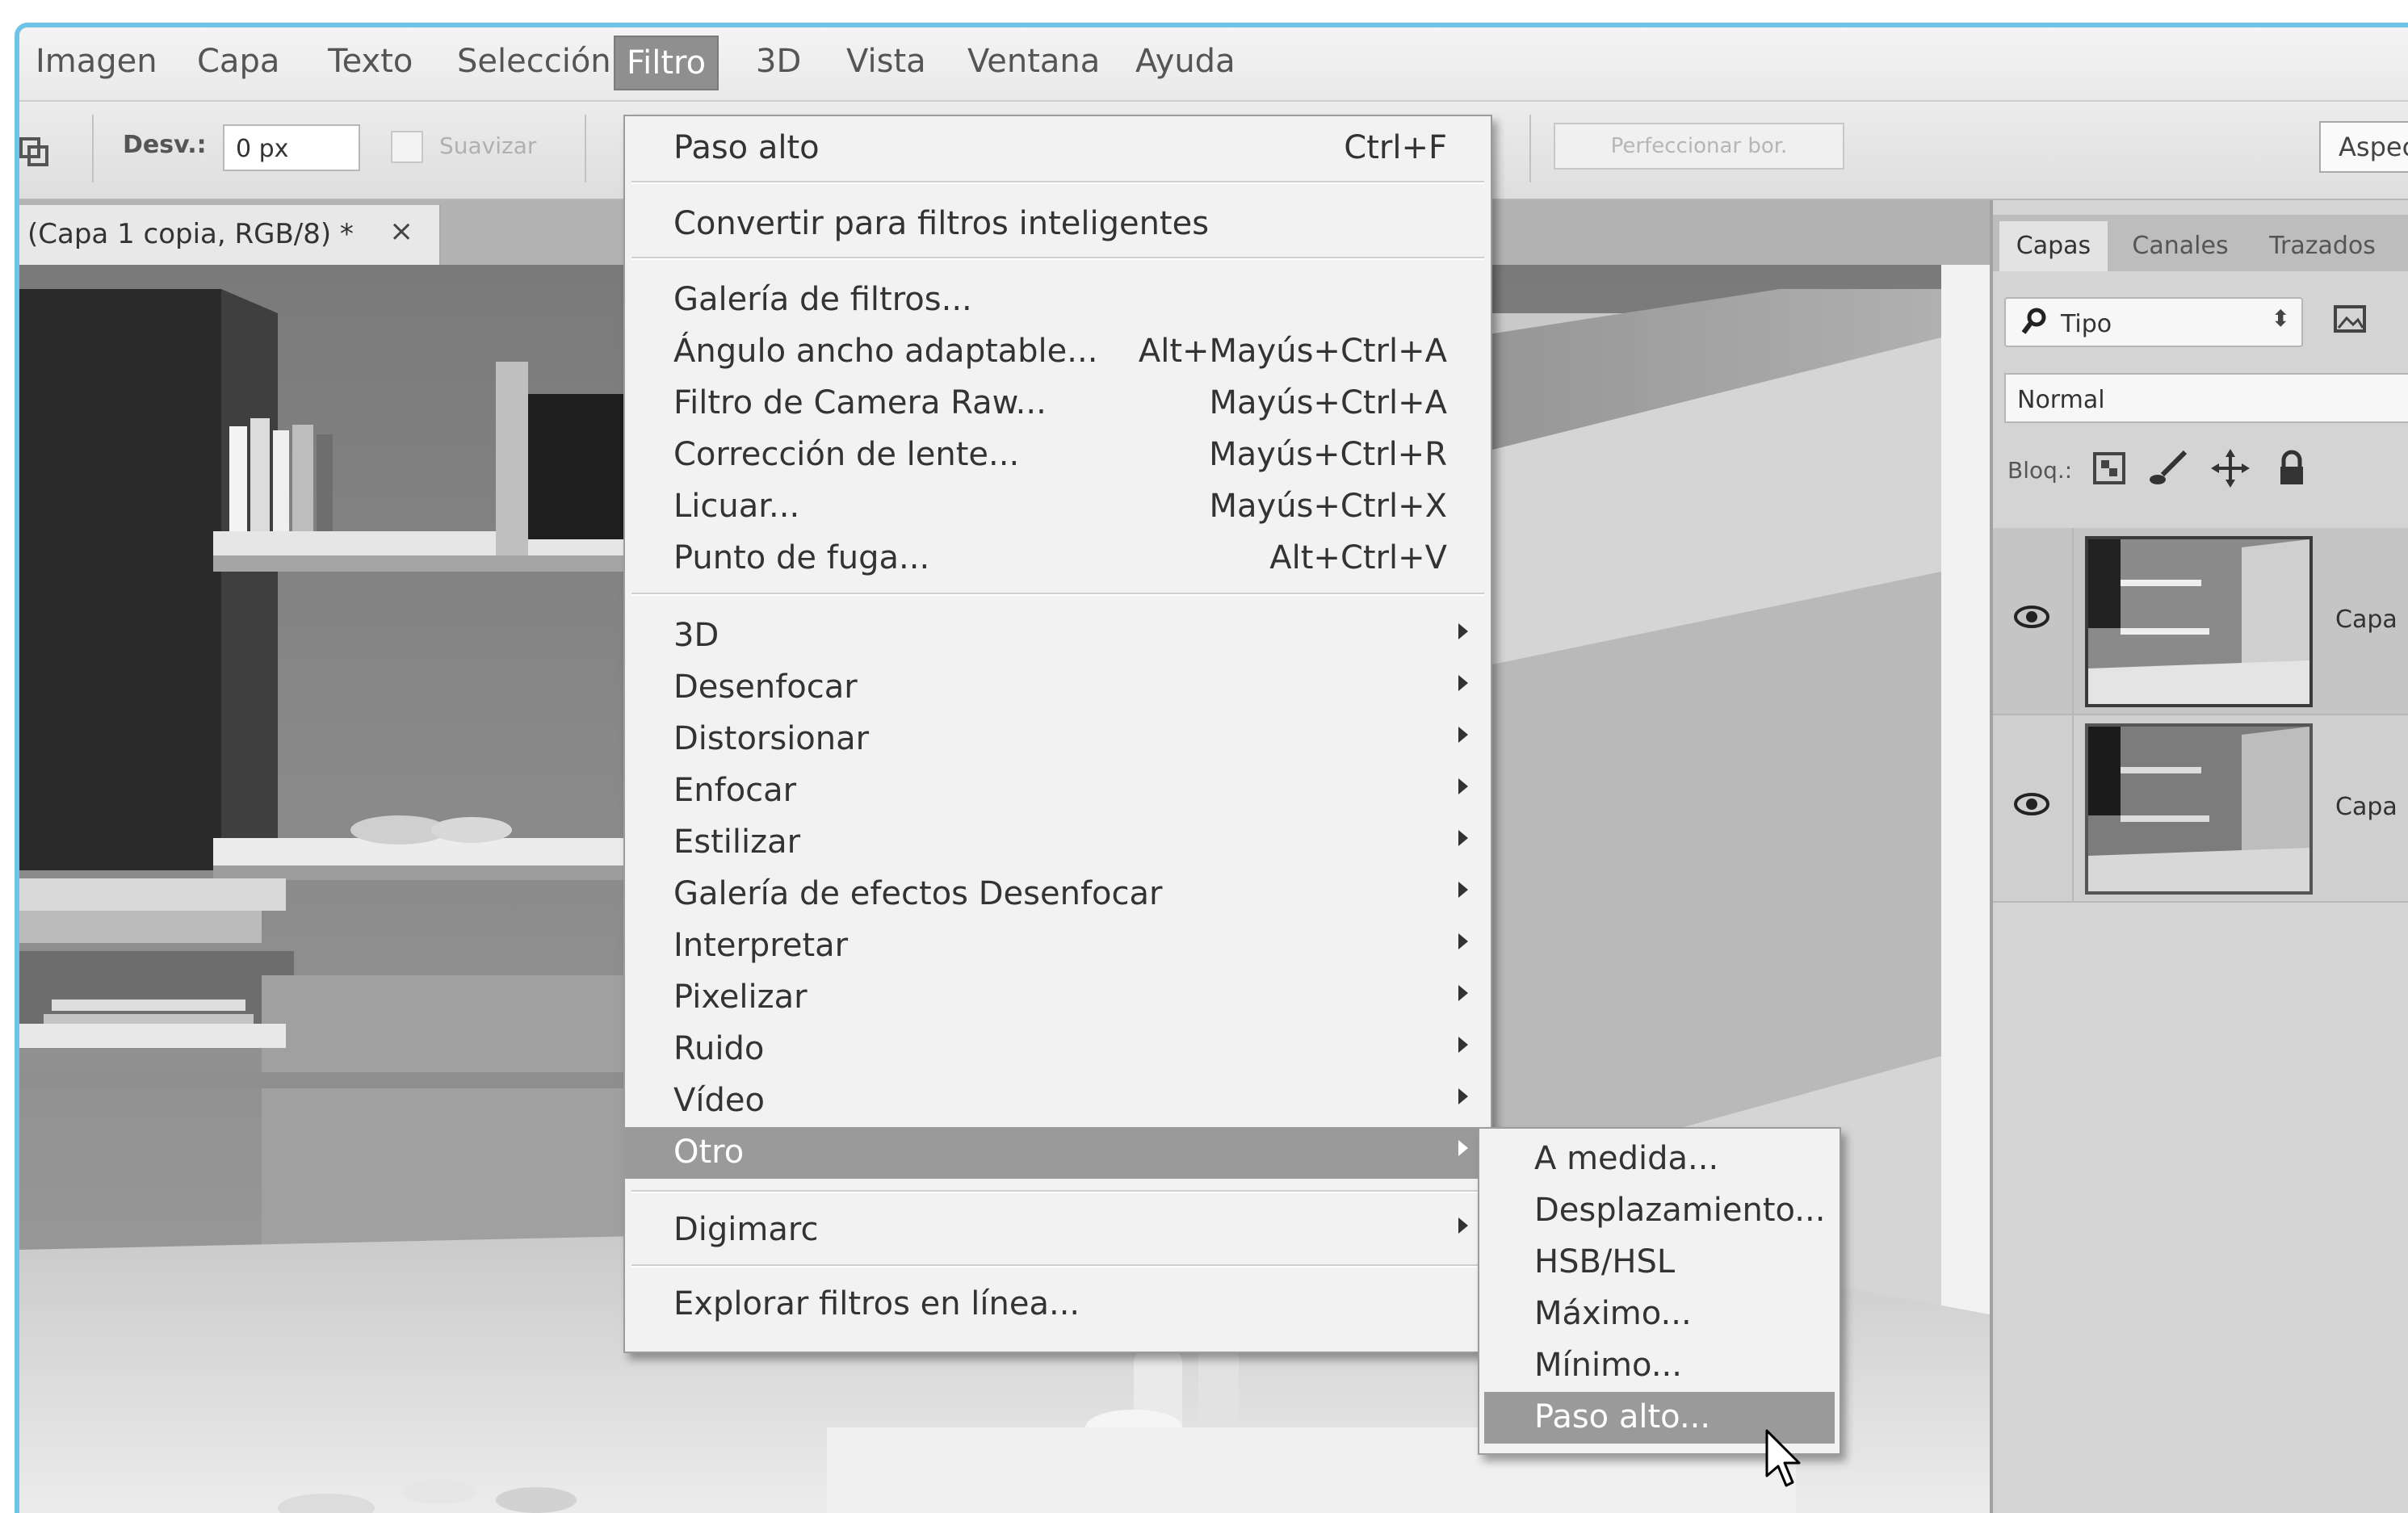 The width and height of the screenshot is (2408, 1513). I want to click on lock-transparency-icon, so click(2109, 469).